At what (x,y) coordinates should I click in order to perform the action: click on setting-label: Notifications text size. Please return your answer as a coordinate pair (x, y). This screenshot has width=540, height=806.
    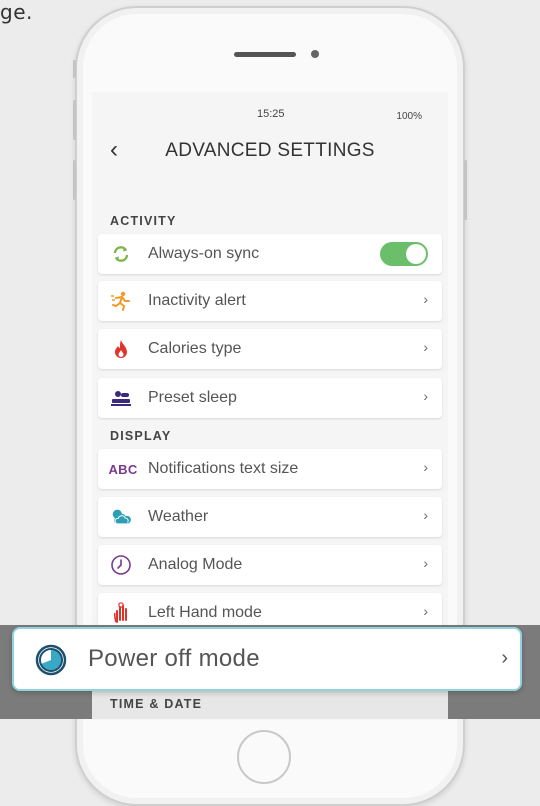
    Looking at the image, I should click on (223, 468).